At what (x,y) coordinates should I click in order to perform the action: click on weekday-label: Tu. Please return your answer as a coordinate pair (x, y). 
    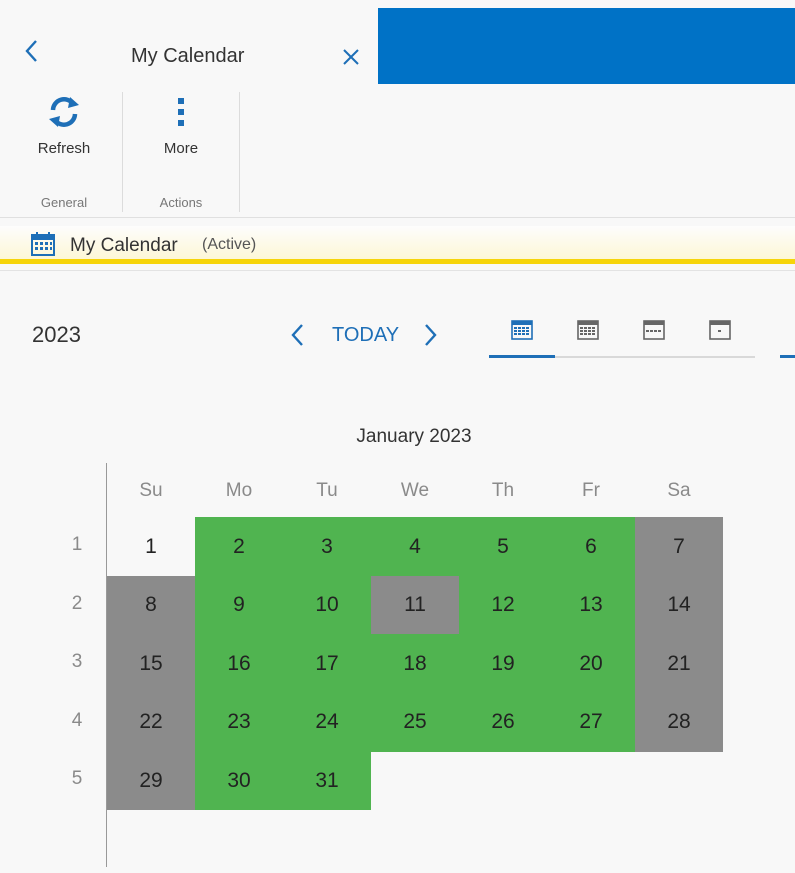
    Looking at the image, I should click on (327, 490).